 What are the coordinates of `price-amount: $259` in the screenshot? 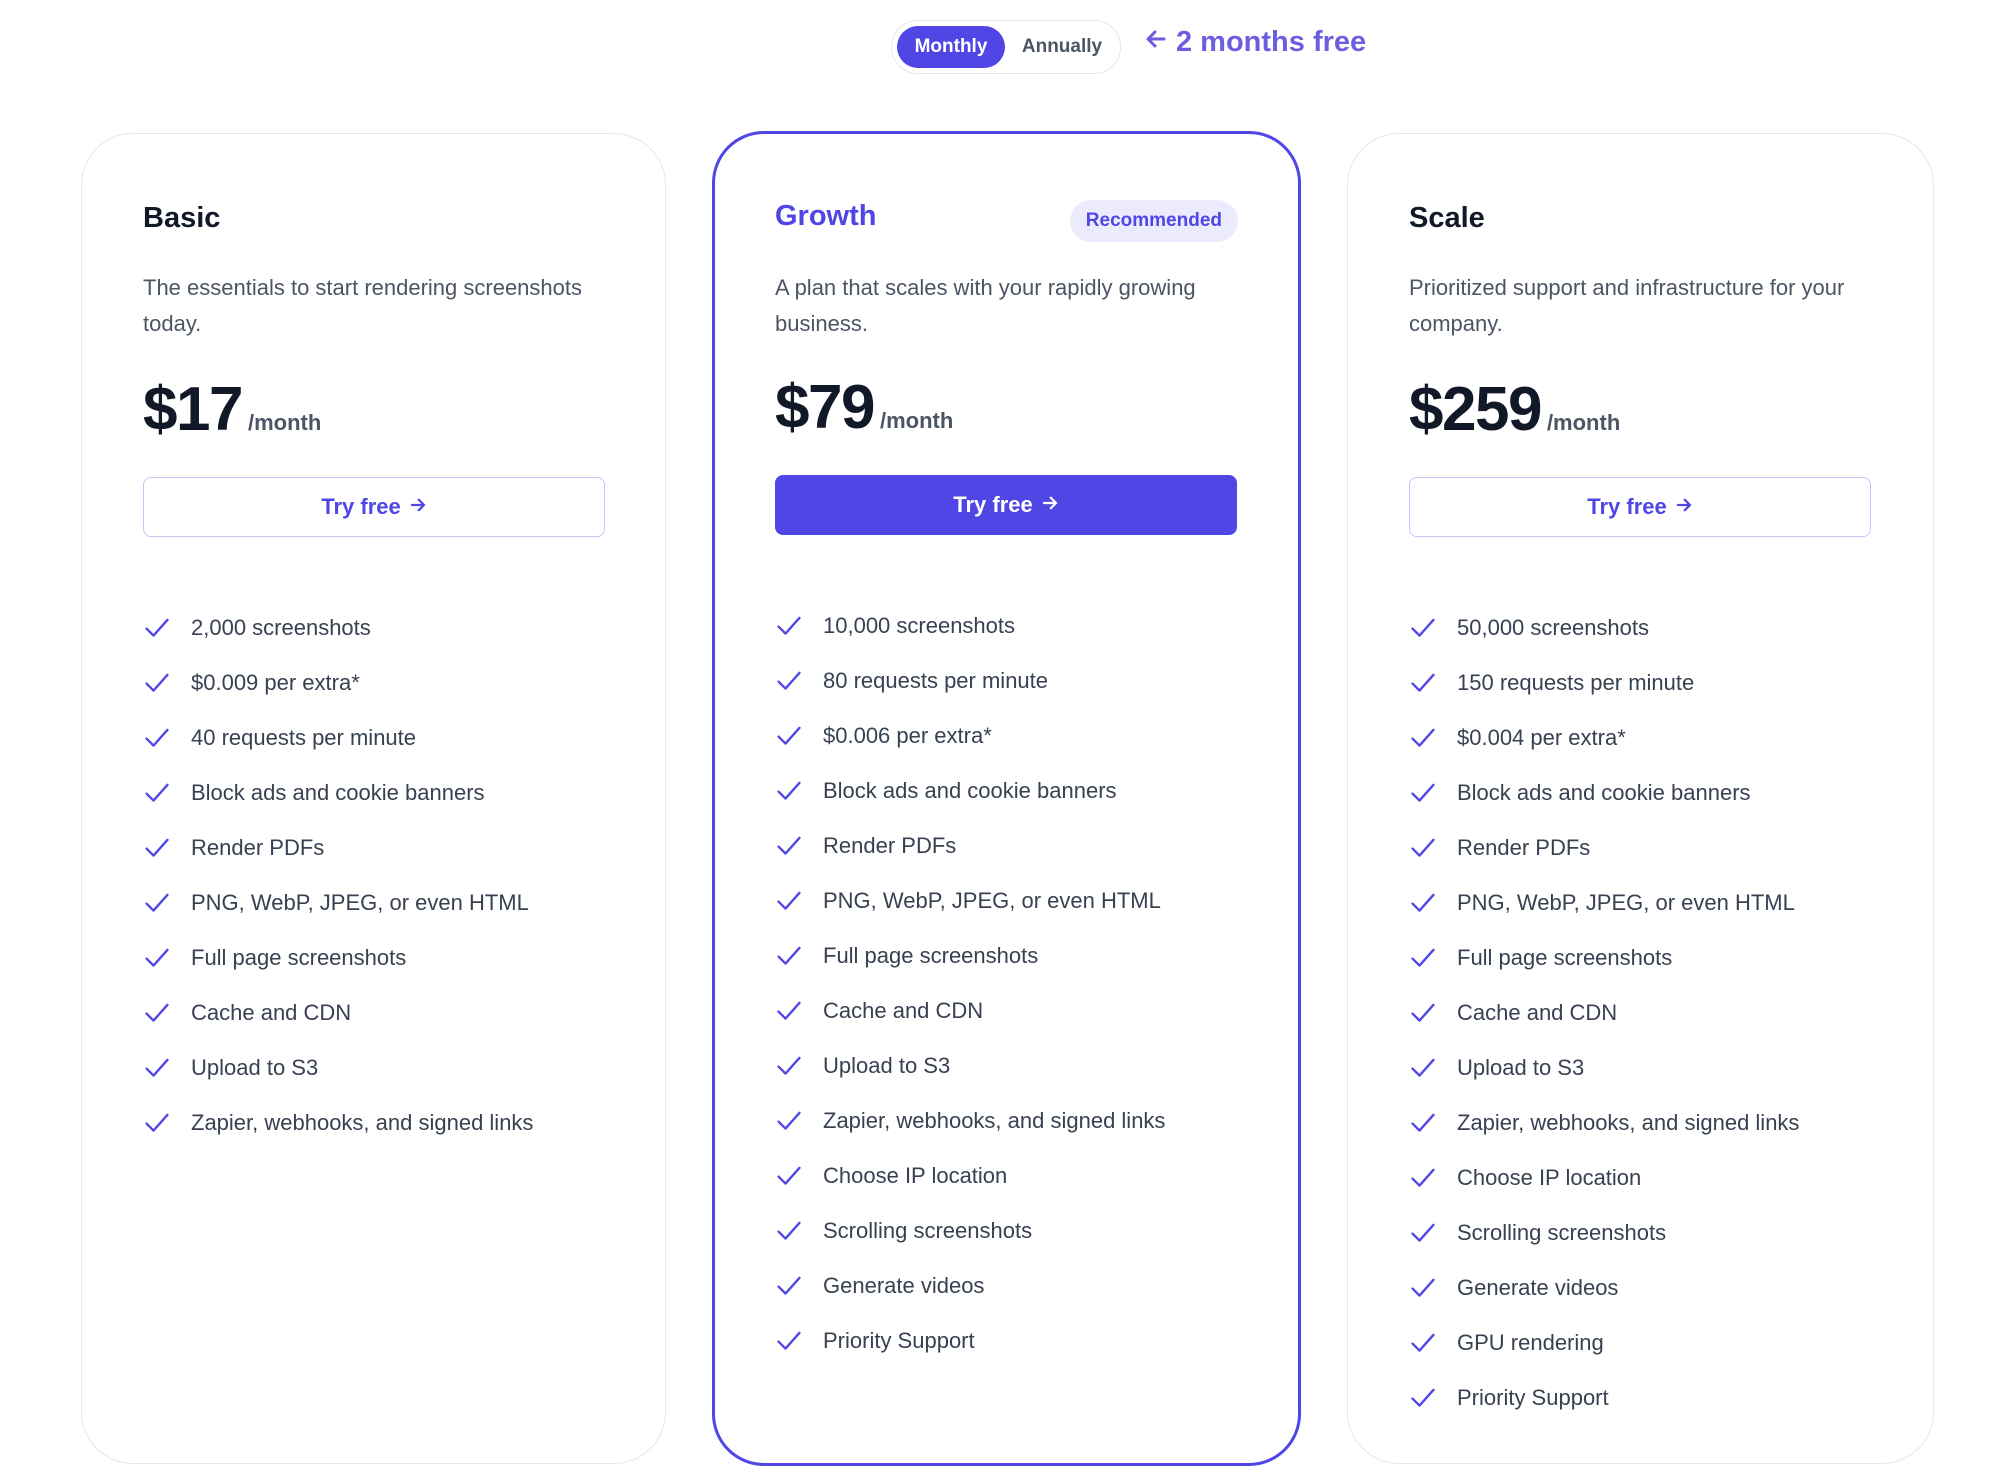 It's located at (1475, 409).